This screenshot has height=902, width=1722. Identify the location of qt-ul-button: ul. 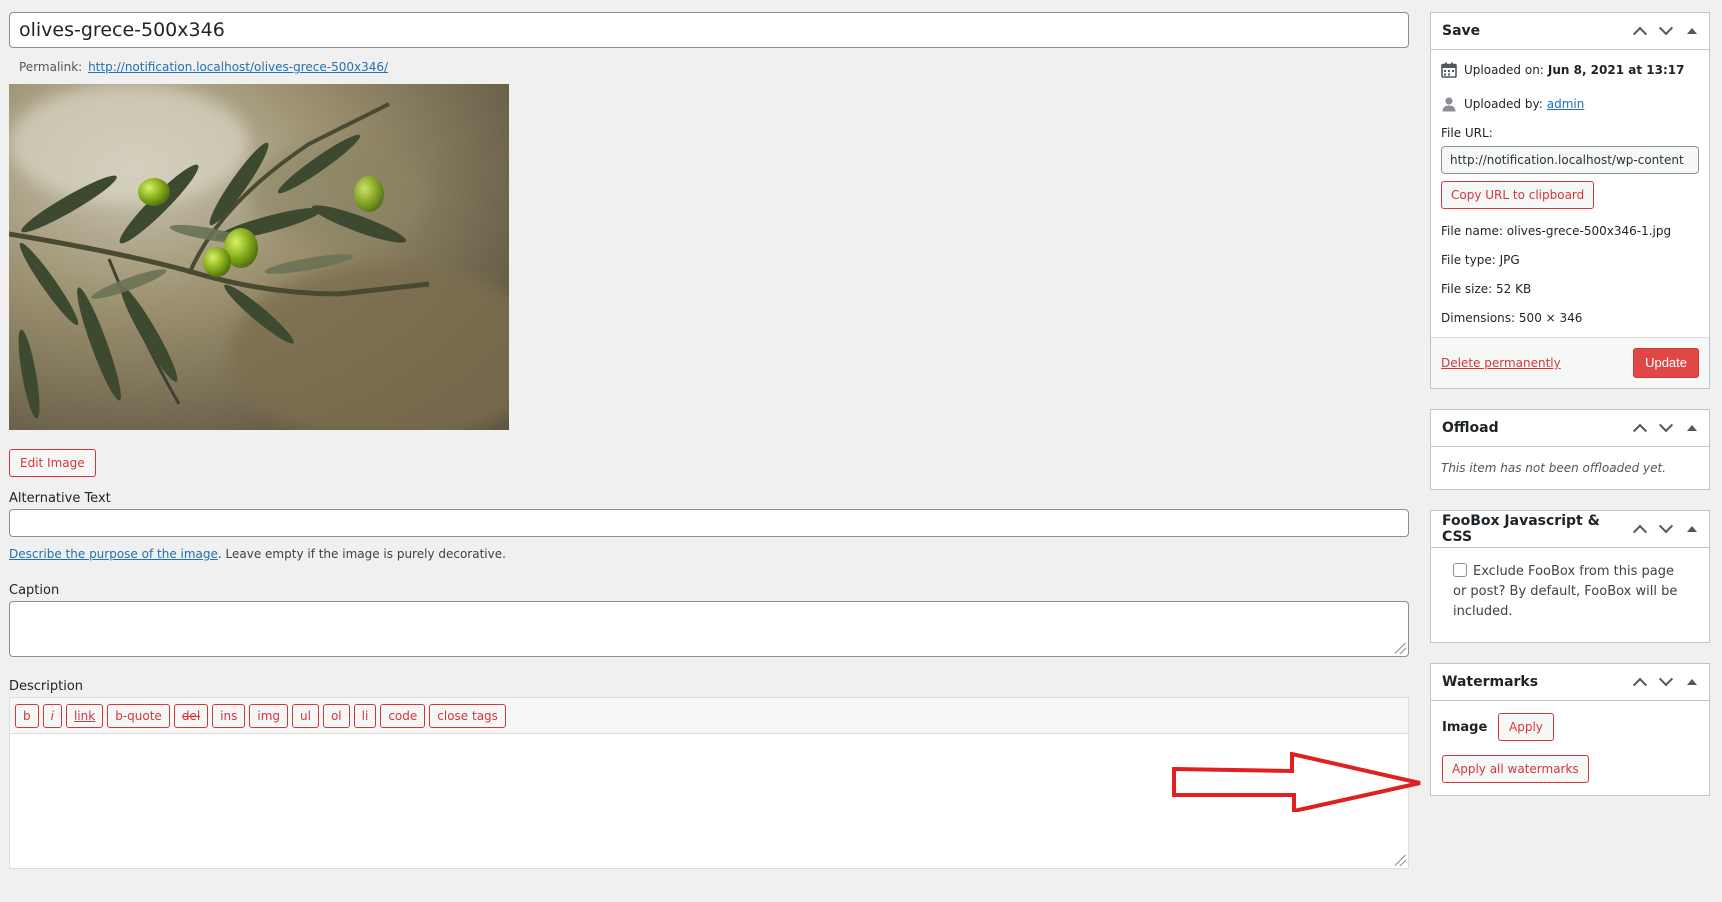
(305, 715).